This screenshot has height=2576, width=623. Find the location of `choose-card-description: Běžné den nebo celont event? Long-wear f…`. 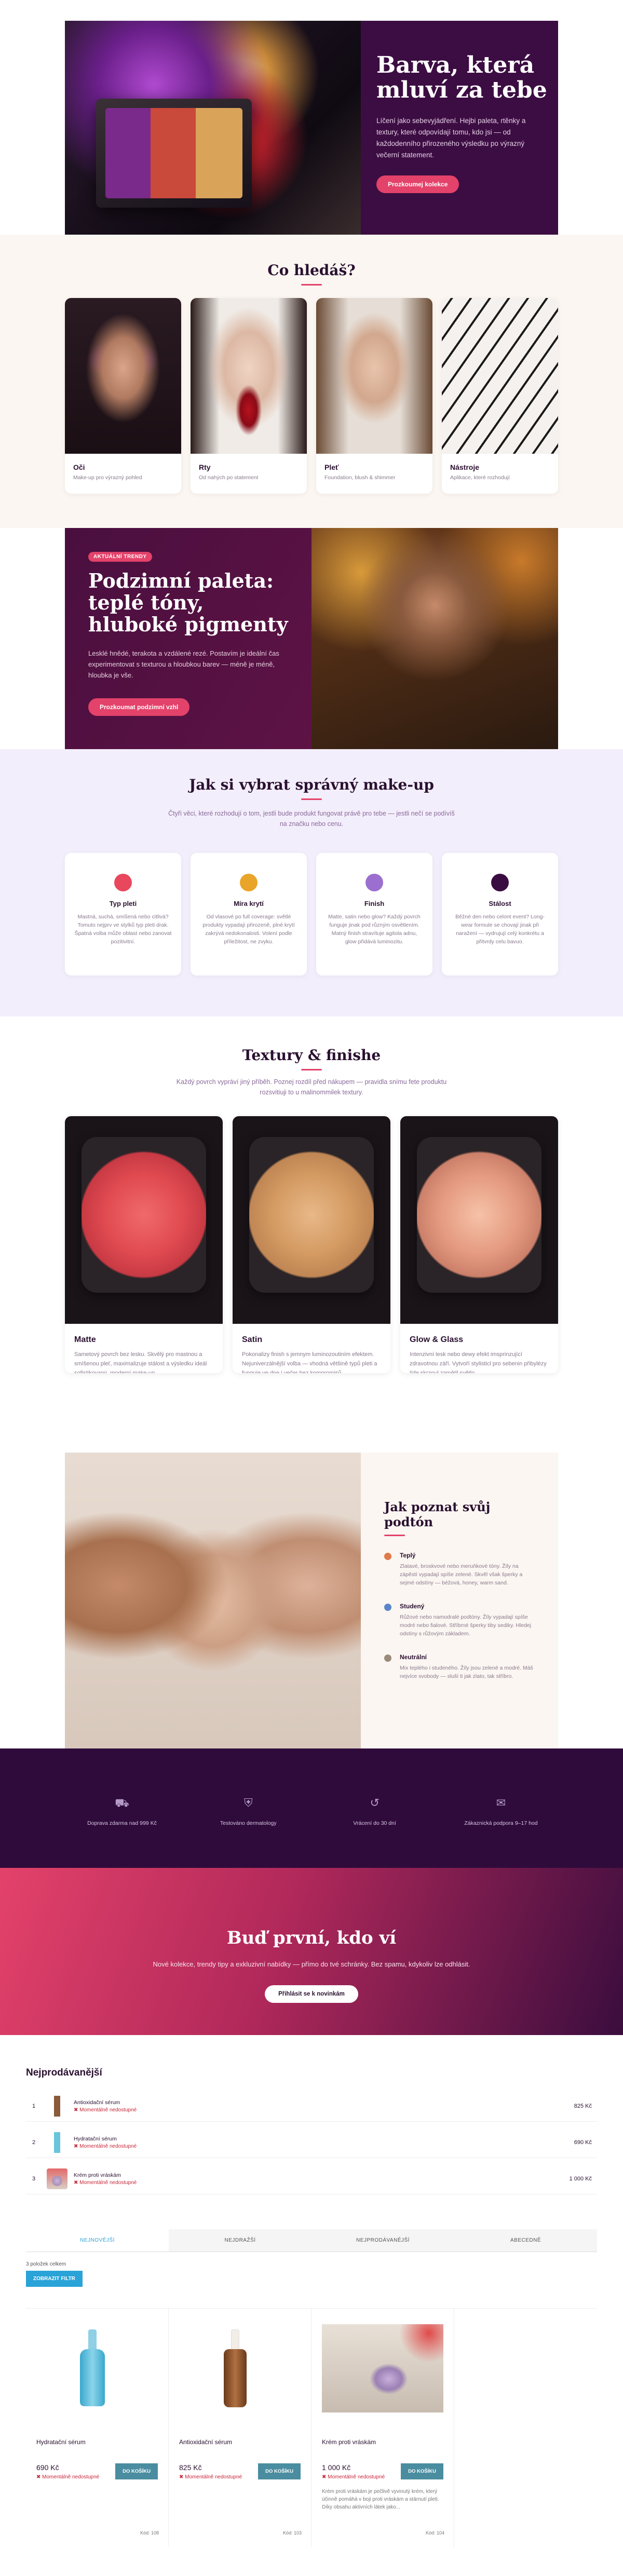

choose-card-description: Běžné den nebo celont event? Long-wear f… is located at coordinates (500, 929).